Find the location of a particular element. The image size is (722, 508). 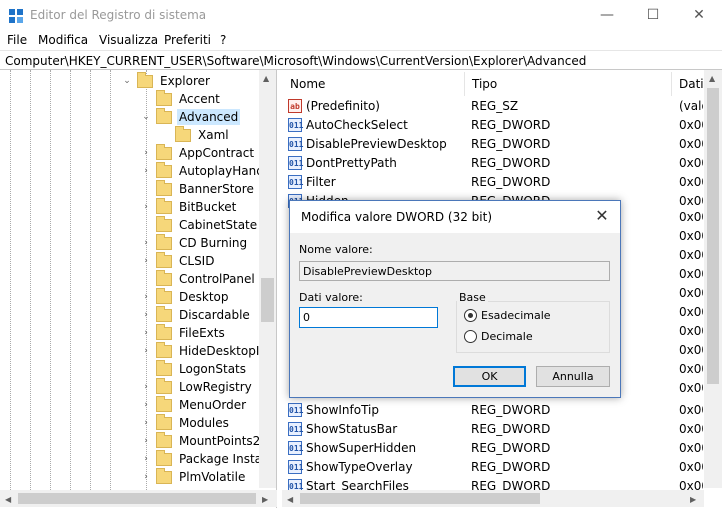

list-row: 011DisablePreviewDesktop REG_DWORD 0x000 is located at coordinates (495, 143).